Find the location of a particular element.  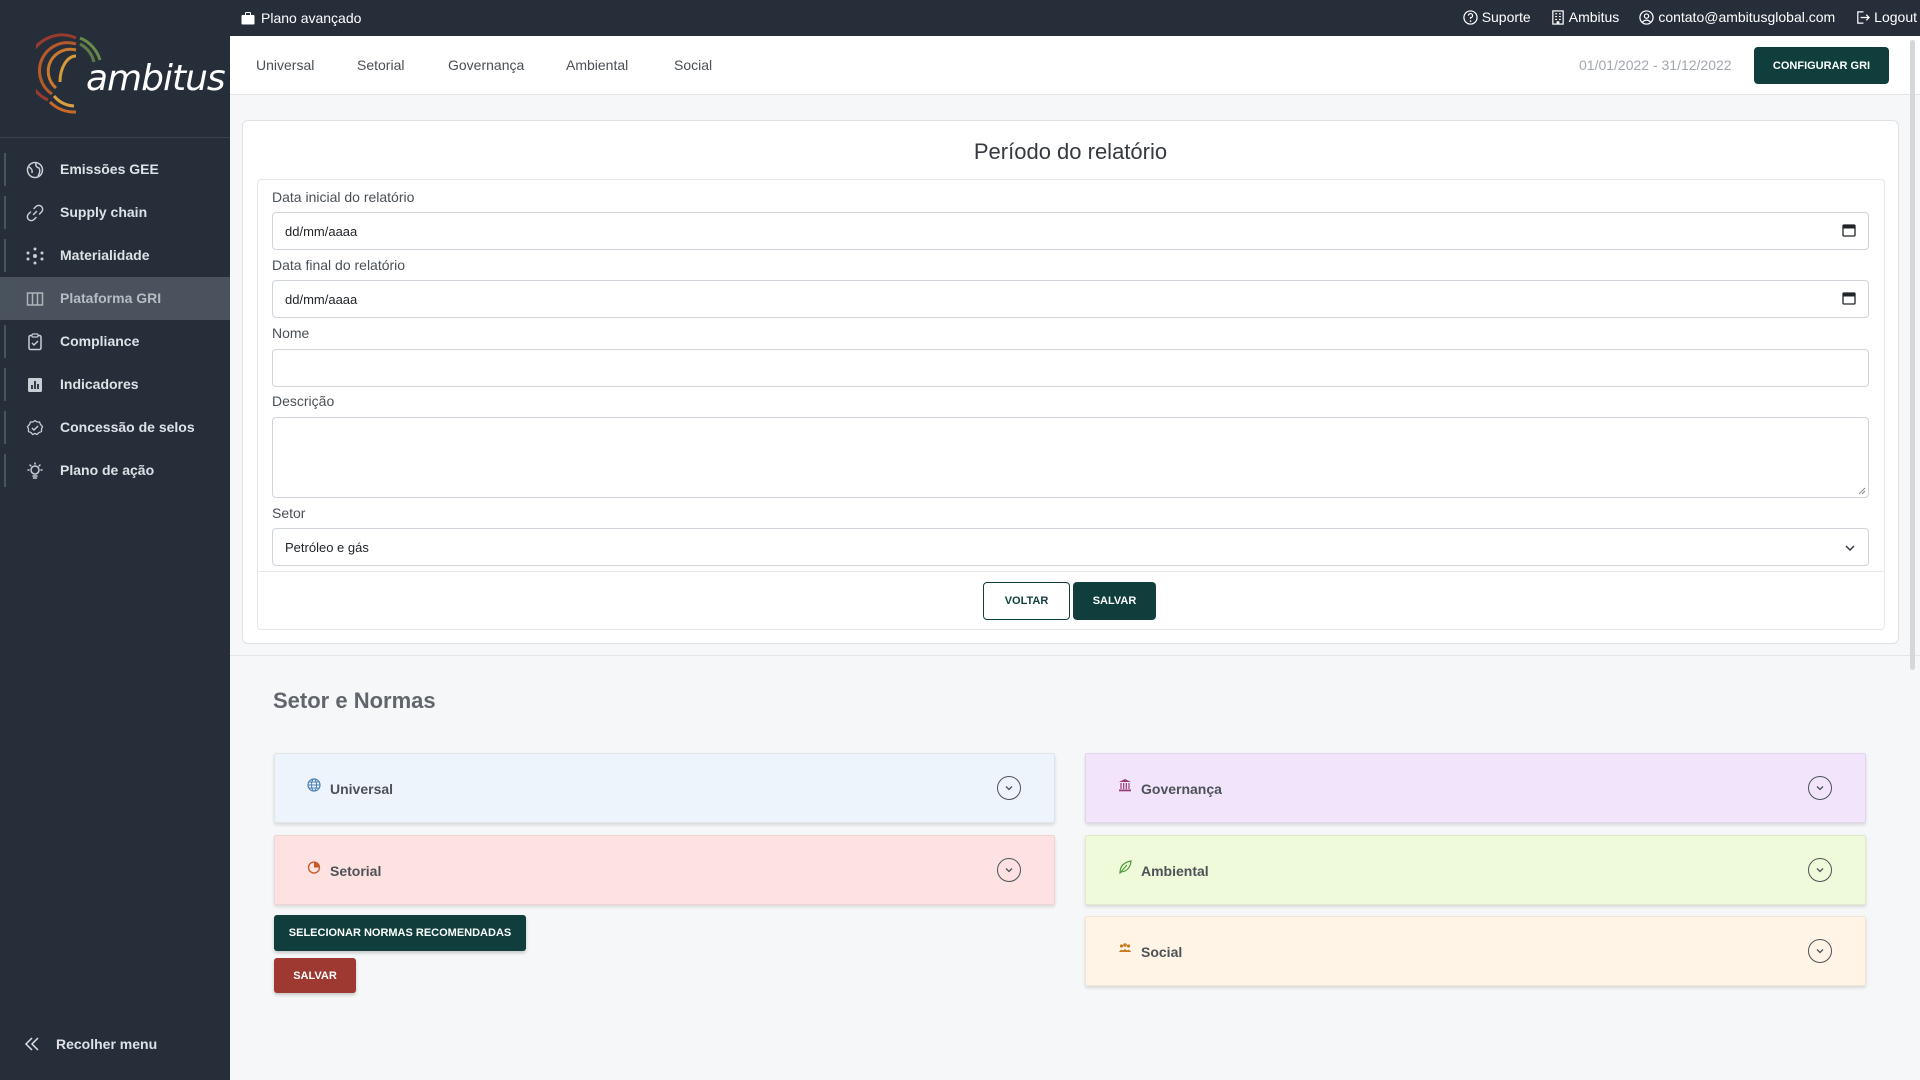

collapse-menu-label: Recolher menu is located at coordinates (107, 1044).